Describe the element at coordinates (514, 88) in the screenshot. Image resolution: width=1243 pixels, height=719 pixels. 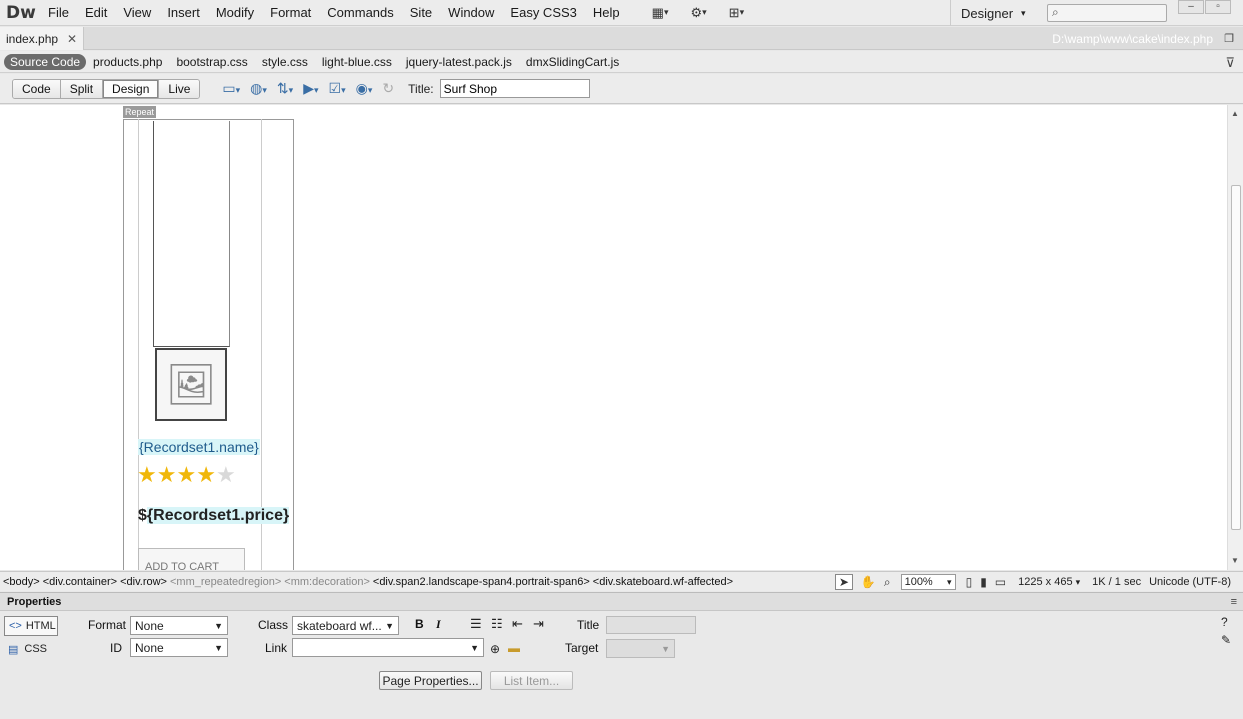
I see `title-input` at that location.